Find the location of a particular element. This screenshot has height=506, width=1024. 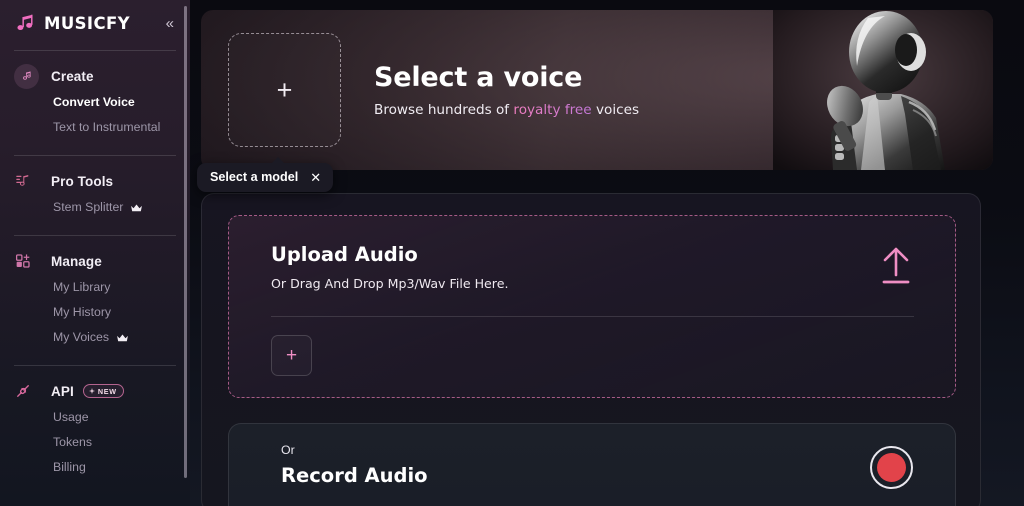

sidebar-item-pro-tools: Pro Tools is located at coordinates (95, 181).